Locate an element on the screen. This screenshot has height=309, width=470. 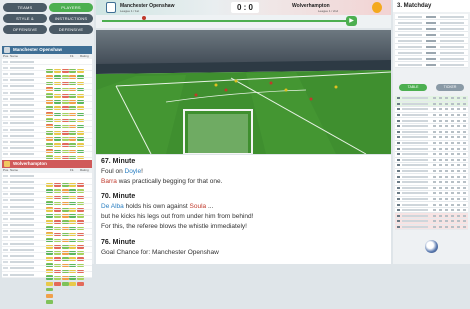
teams-button: TEAMS is located at coordinates (25, 7).